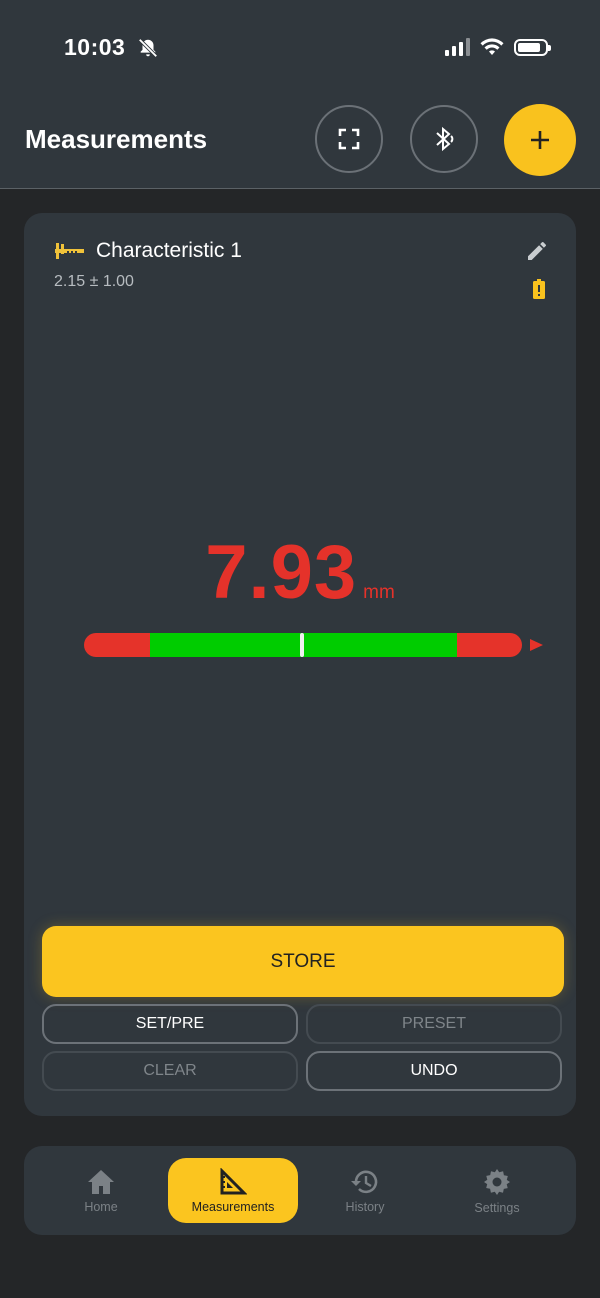 This screenshot has height=1298, width=600. Describe the element at coordinates (101, 1206) in the screenshot. I see `nav-label-home: Home` at that location.